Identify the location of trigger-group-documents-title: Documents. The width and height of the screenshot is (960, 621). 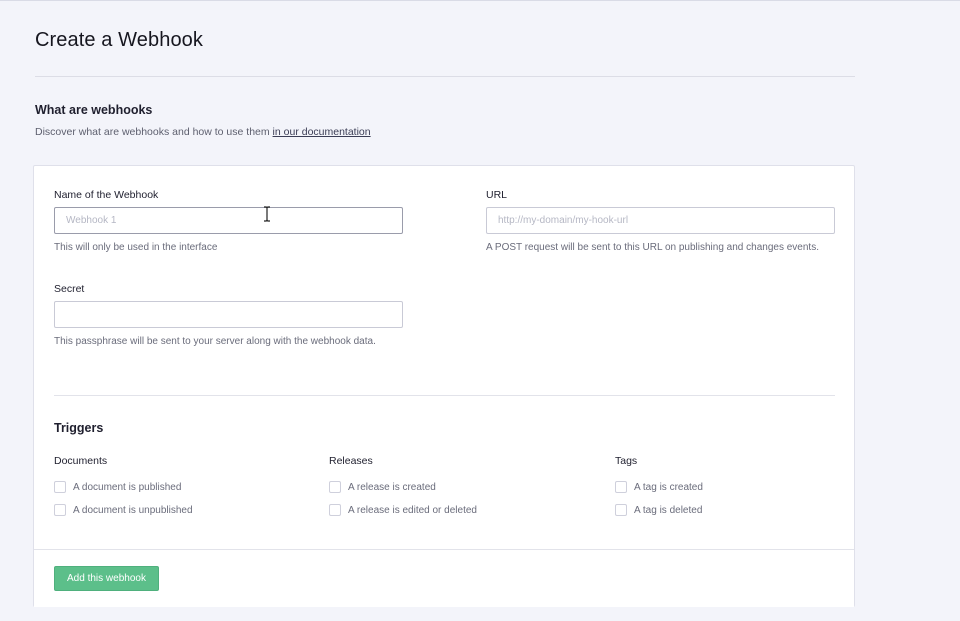
(81, 461).